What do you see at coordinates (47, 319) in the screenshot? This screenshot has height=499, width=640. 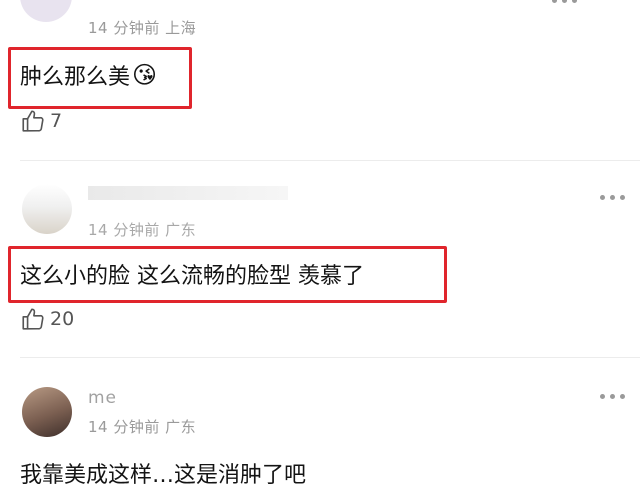 I see `like-button: 20` at bounding box center [47, 319].